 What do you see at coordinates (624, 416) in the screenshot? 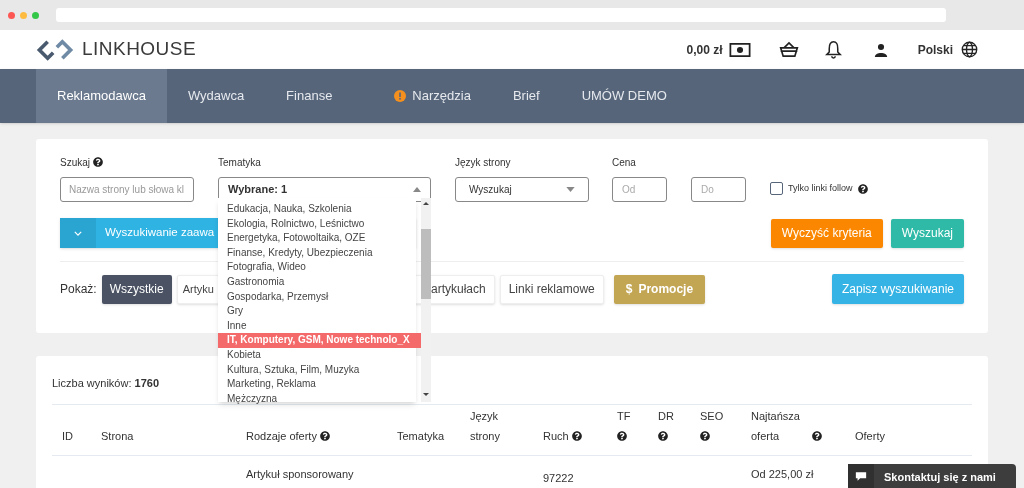
I see `column-header: TF` at bounding box center [624, 416].